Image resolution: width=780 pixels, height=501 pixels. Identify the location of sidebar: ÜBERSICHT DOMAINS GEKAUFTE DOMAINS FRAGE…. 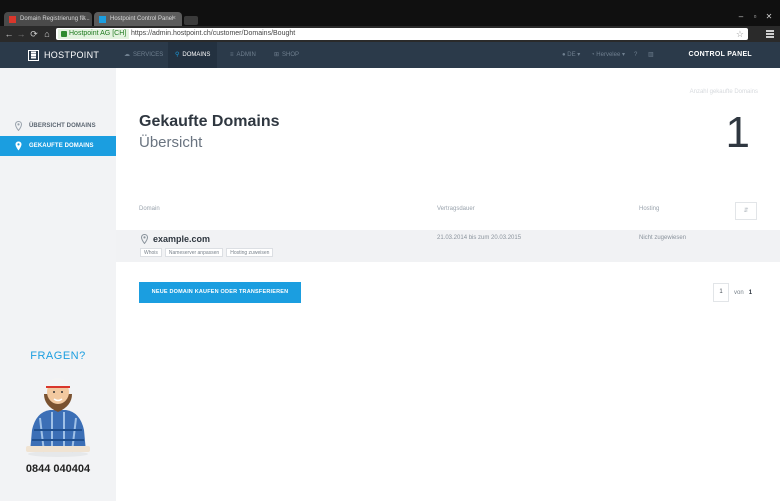
(58, 284).